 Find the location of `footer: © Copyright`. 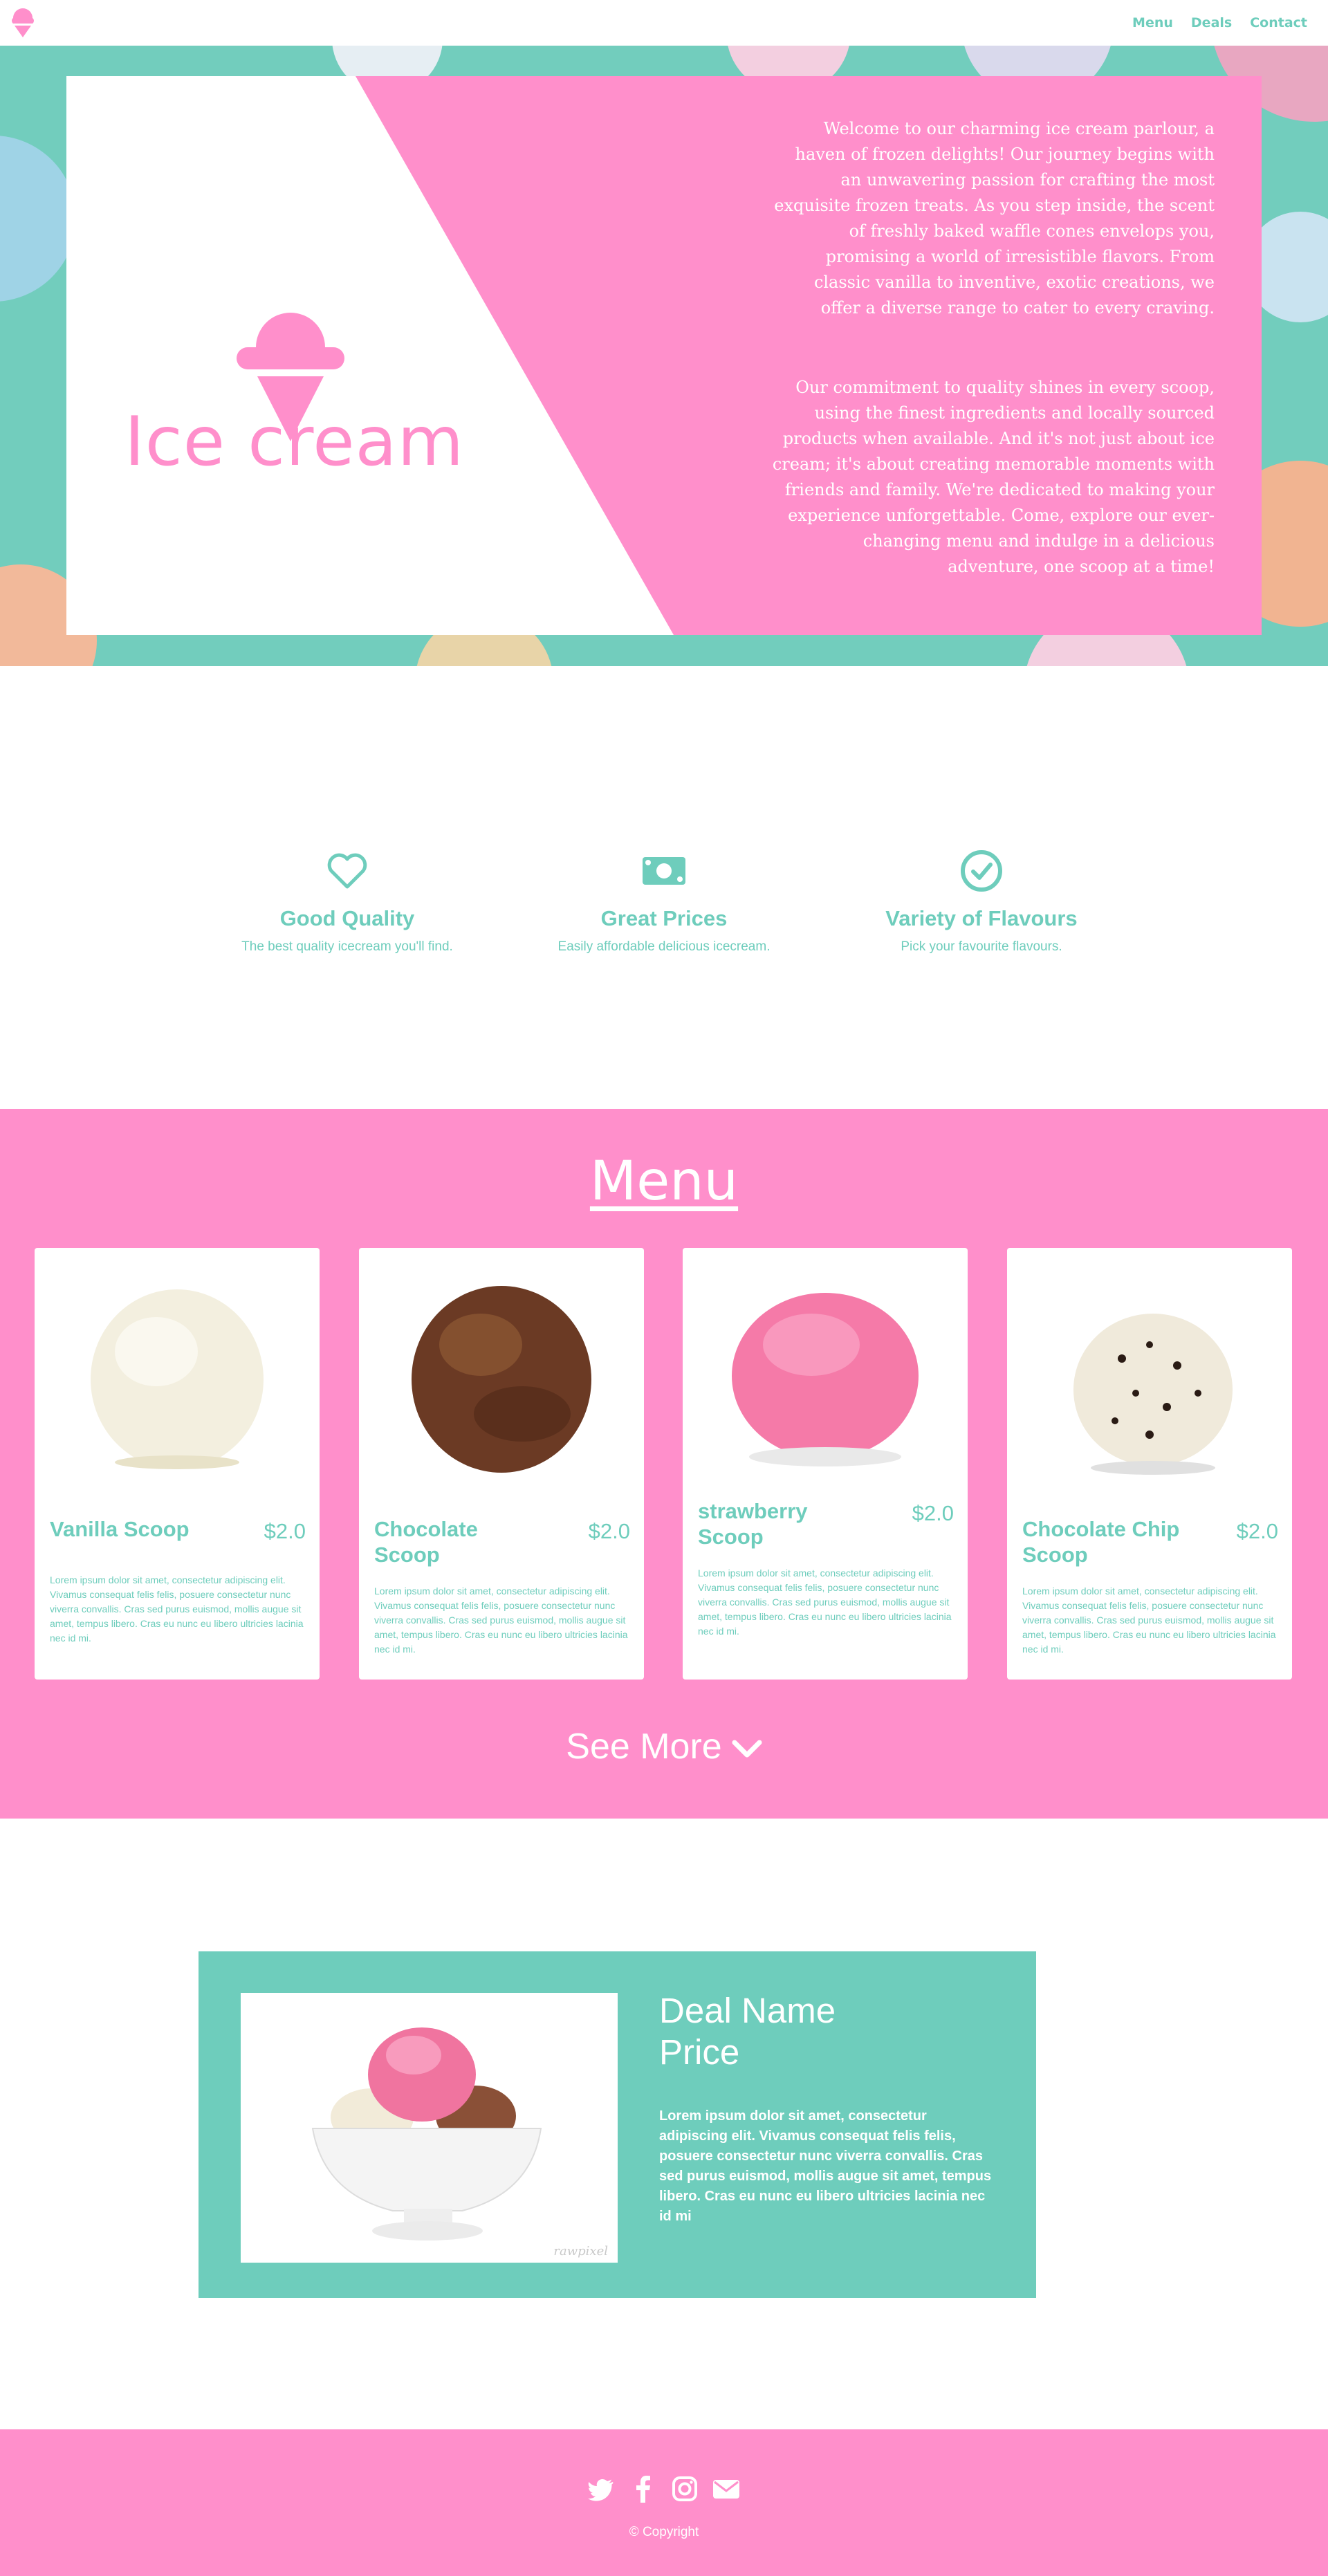

footer: © Copyright is located at coordinates (664, 2502).